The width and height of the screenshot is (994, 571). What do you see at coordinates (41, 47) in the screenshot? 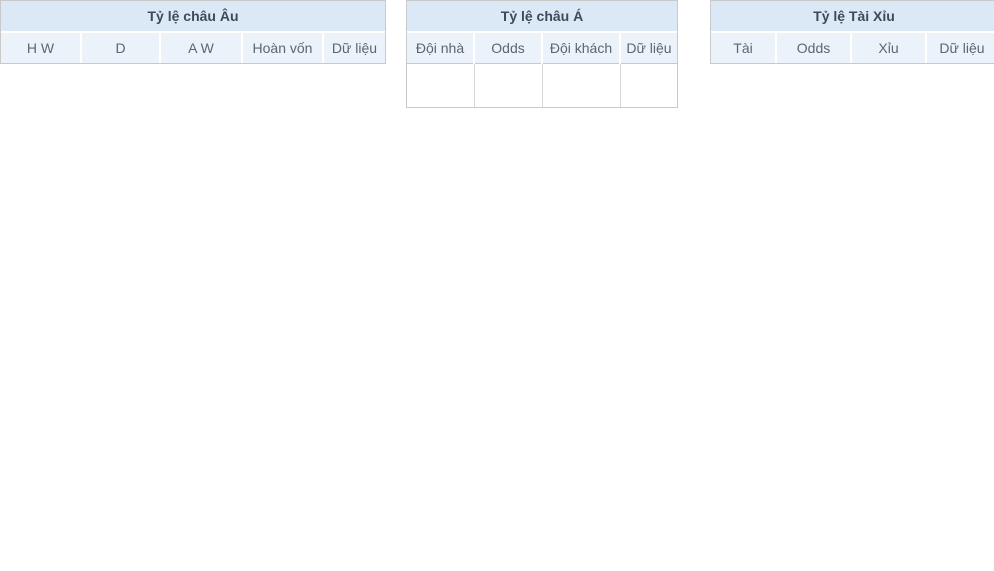
I see `column-header: H W` at bounding box center [41, 47].